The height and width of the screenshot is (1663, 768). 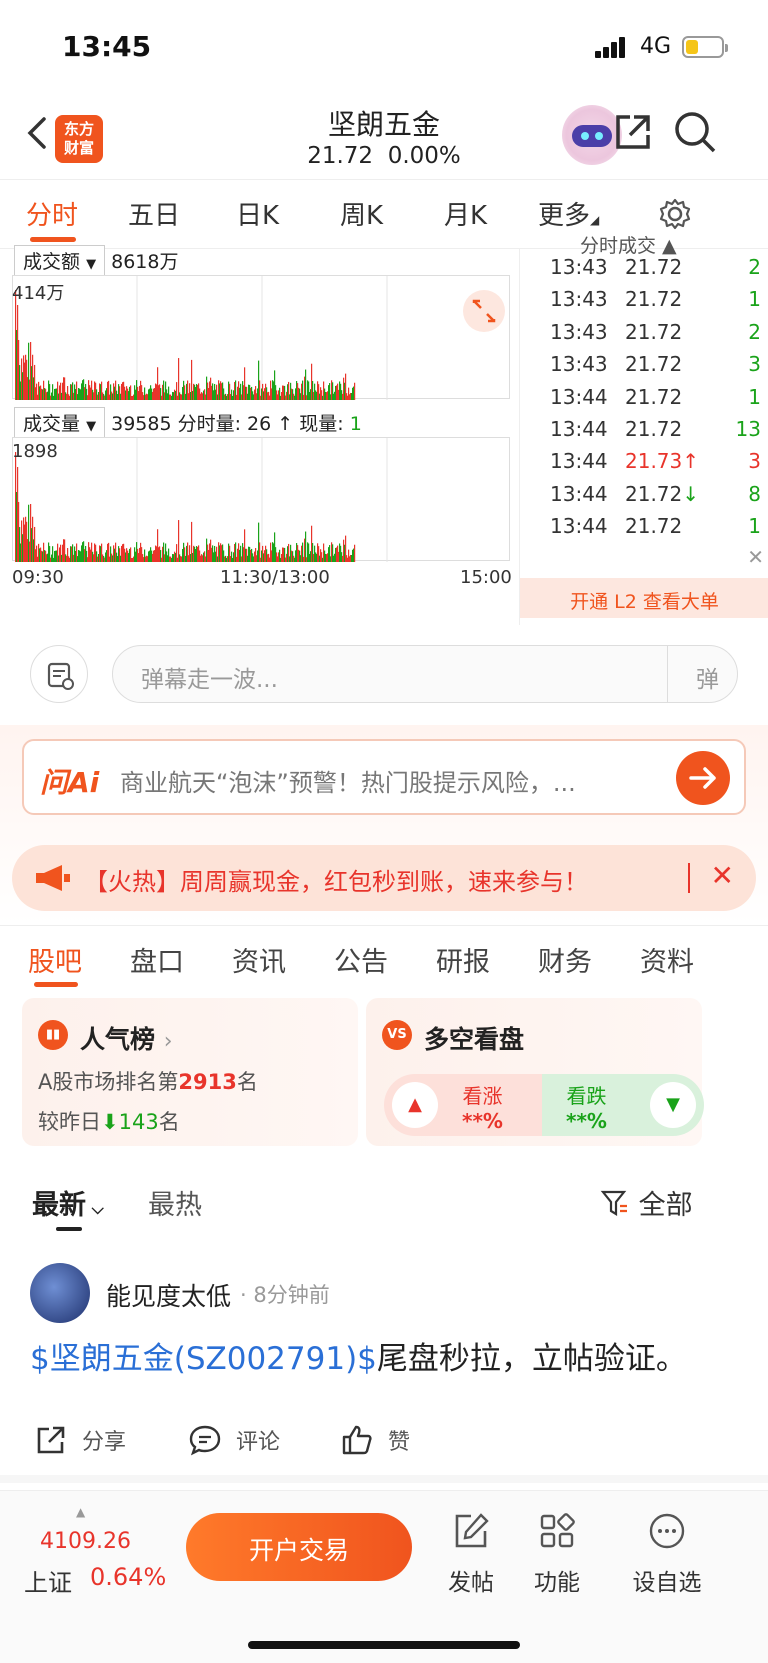 I want to click on index-name: 上证, so click(x=48, y=1583).